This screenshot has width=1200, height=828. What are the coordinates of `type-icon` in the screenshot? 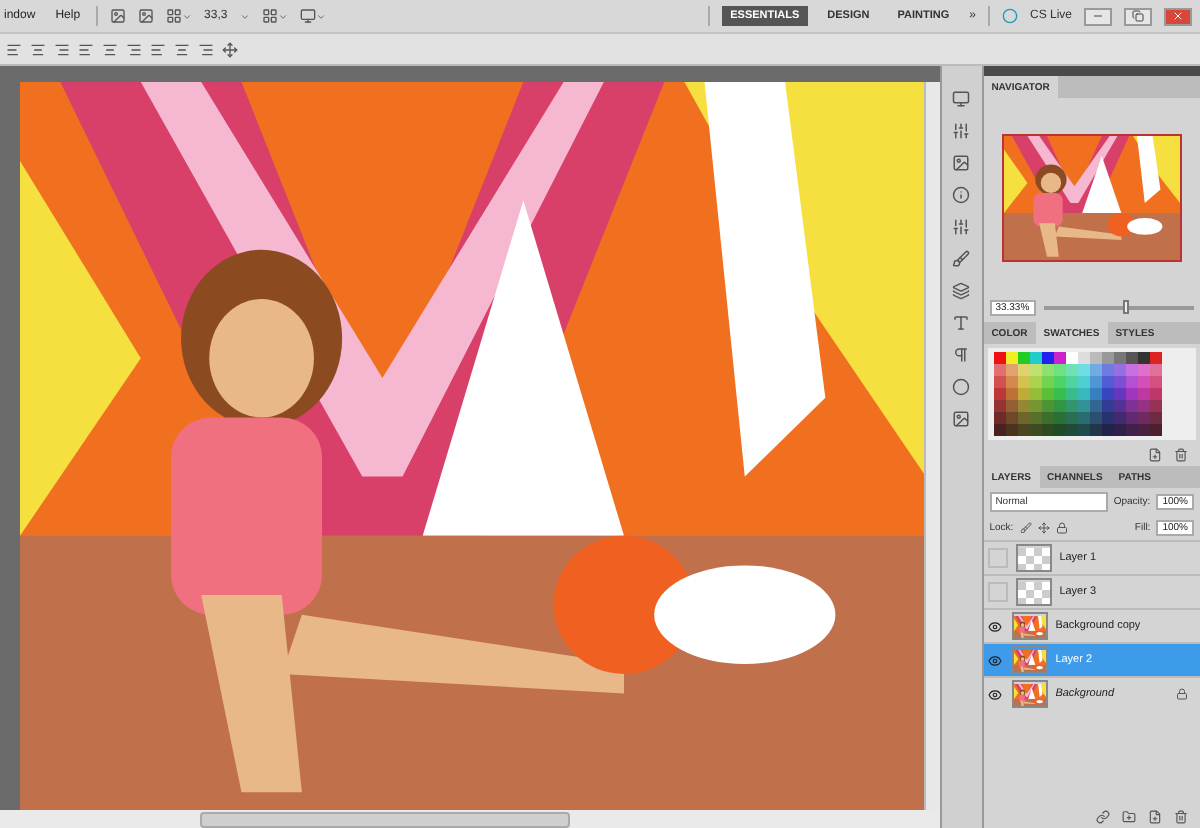 It's located at (961, 323).